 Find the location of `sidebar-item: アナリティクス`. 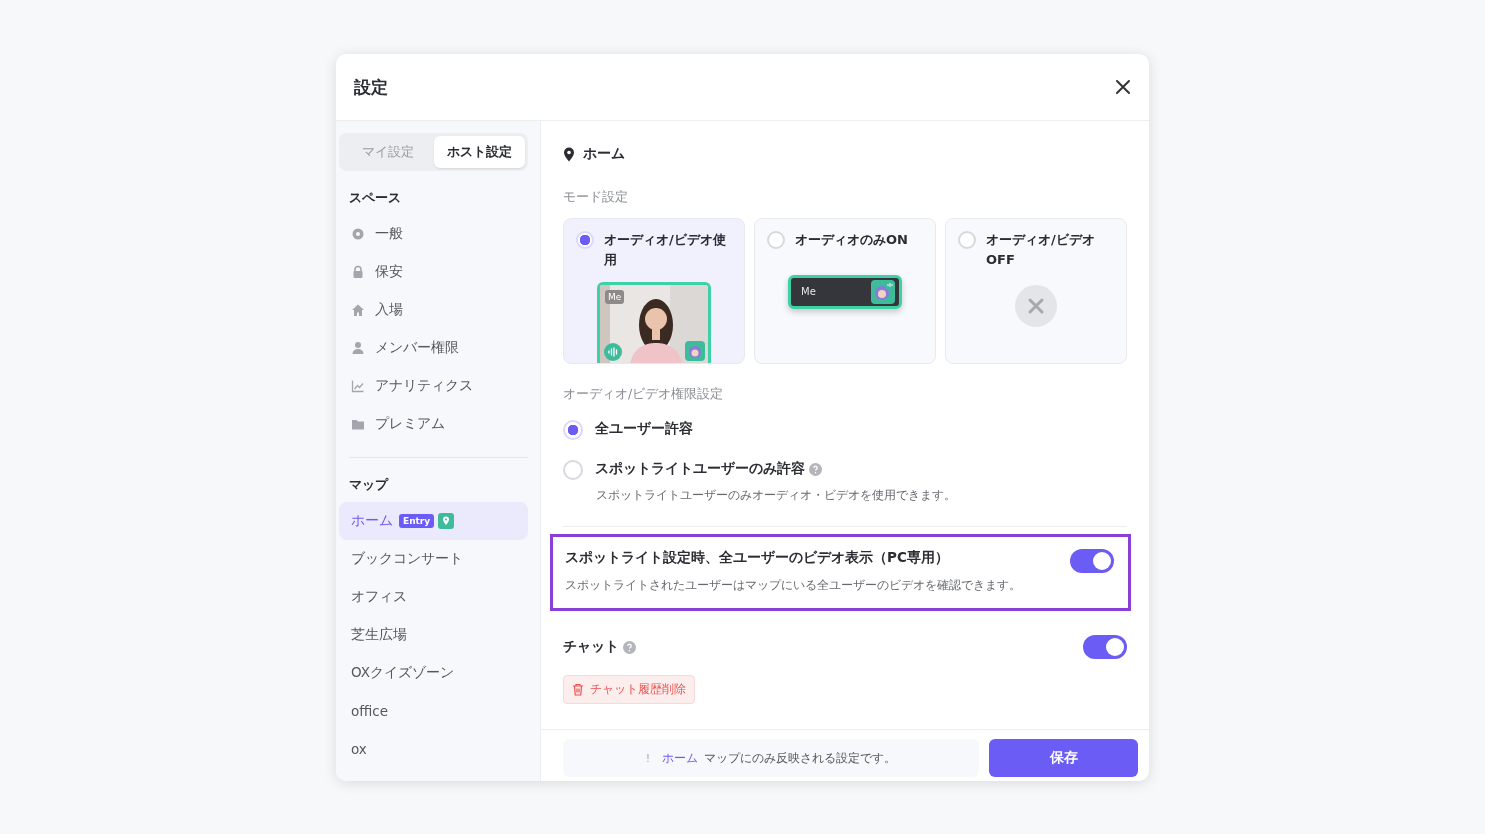

sidebar-item: アナリティクス is located at coordinates (433, 386).